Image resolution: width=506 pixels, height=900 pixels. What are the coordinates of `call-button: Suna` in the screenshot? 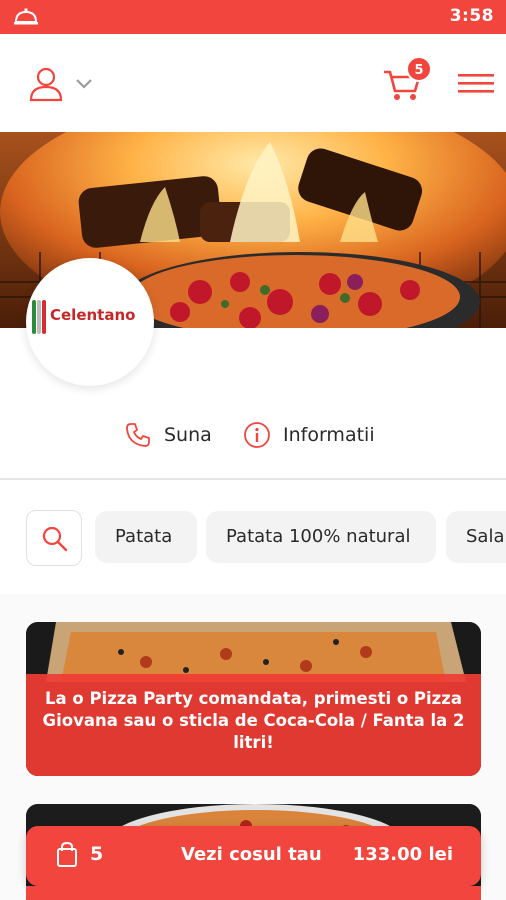 It's located at (168, 435).